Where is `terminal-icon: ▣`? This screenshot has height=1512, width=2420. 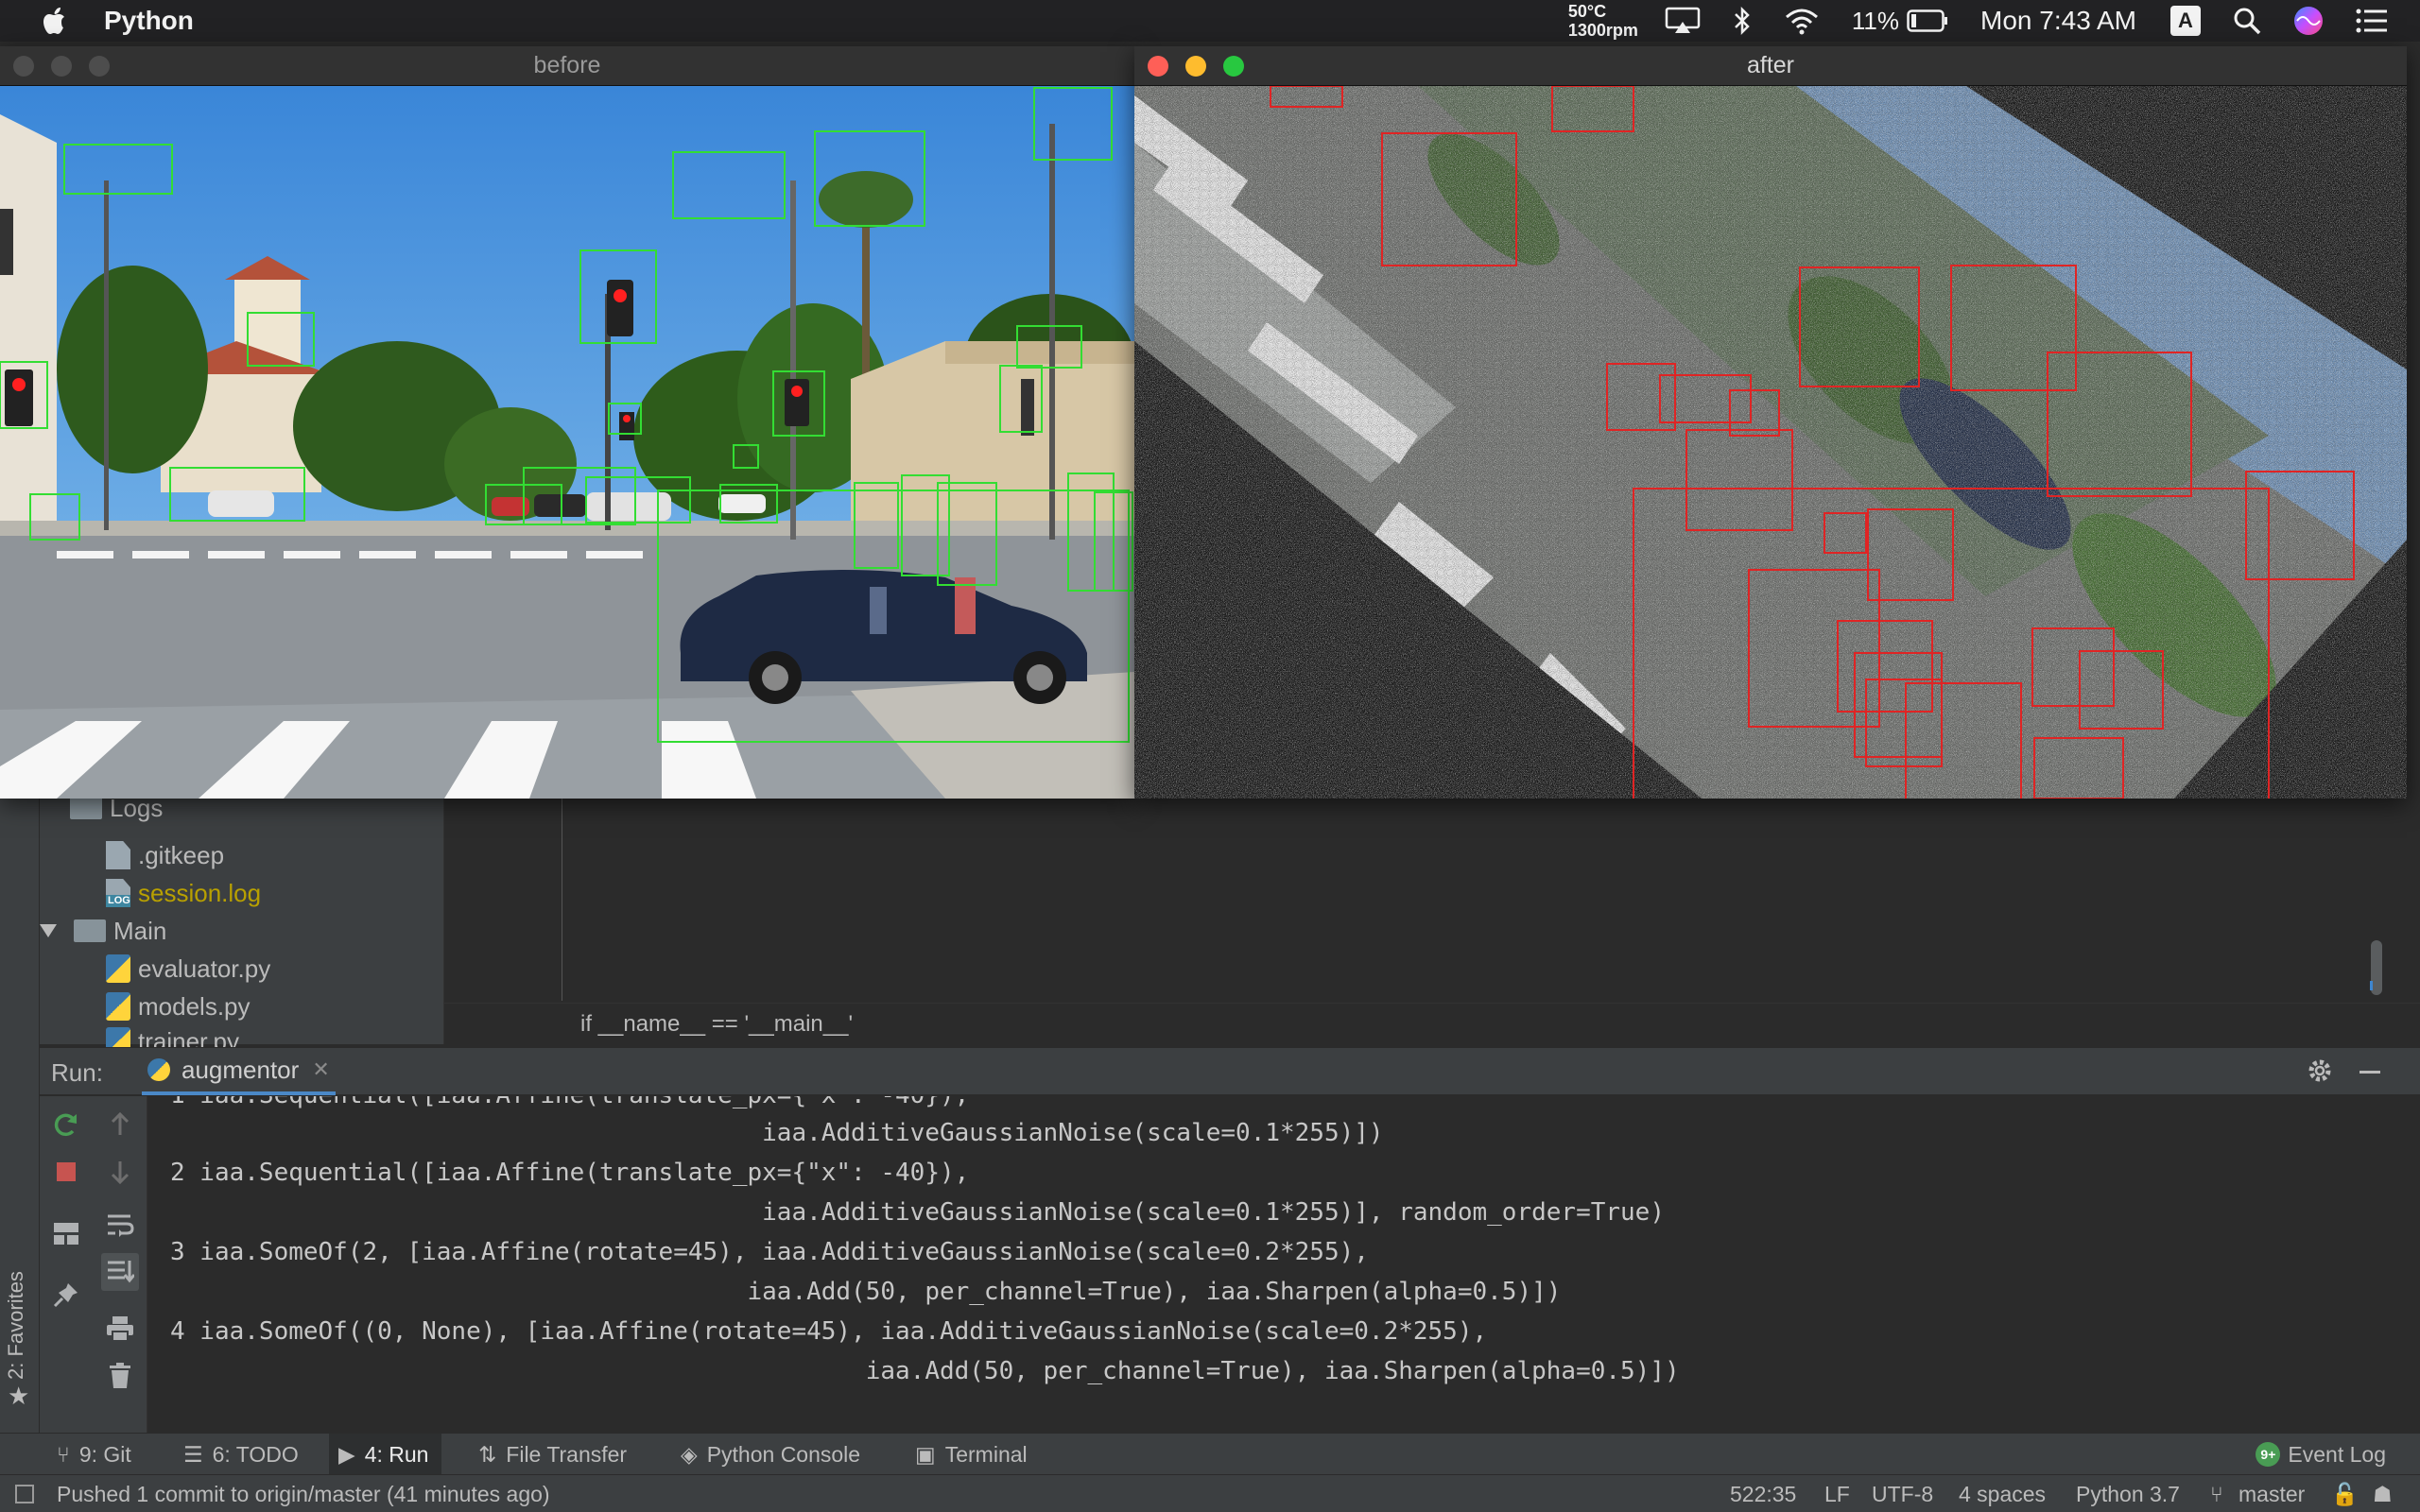 terminal-icon: ▣ is located at coordinates (925, 1454).